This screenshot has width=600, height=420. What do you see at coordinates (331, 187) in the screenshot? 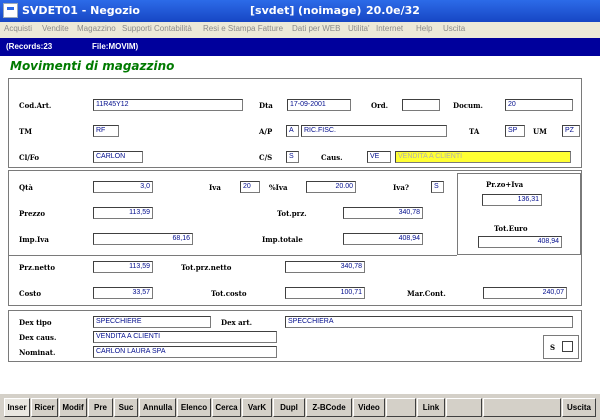
I see `pct-iva-field: 20.00` at bounding box center [331, 187].